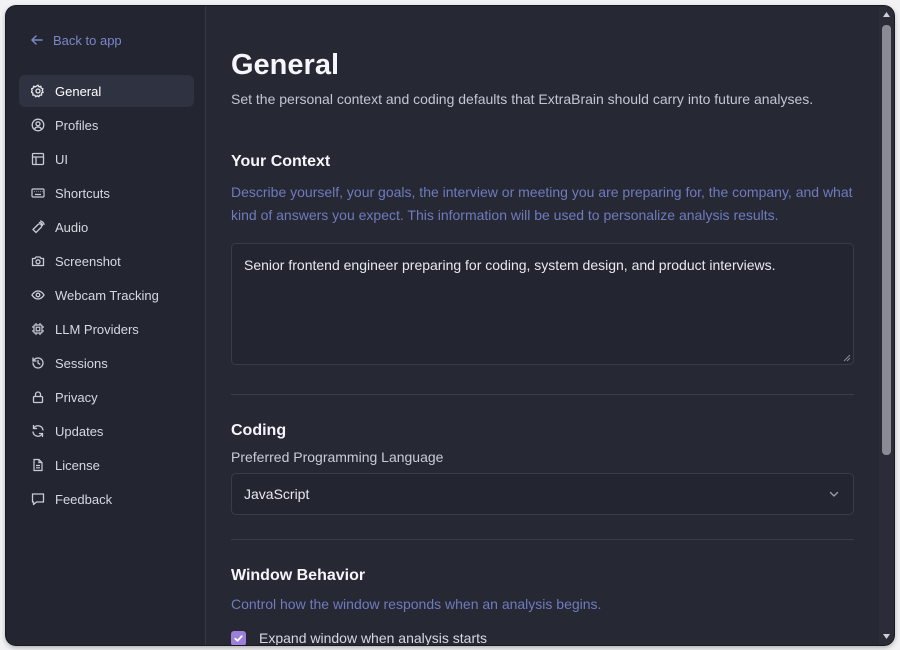  What do you see at coordinates (78, 91) in the screenshot?
I see `sidebar-item-label: General` at bounding box center [78, 91].